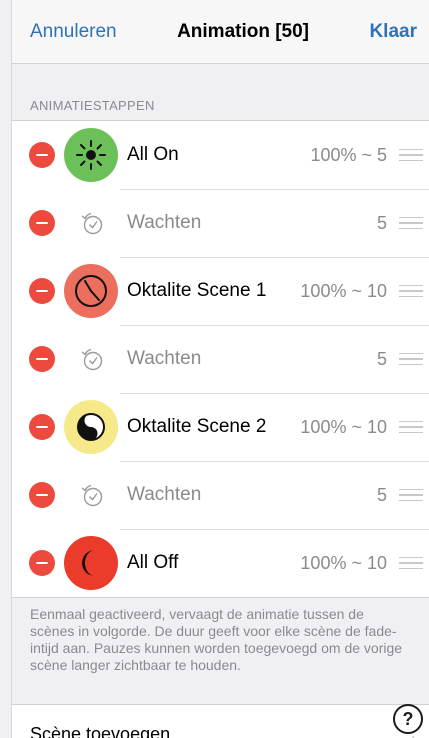 The height and width of the screenshot is (738, 429). I want to click on step-label: Oktalite Scene 1, so click(197, 290).